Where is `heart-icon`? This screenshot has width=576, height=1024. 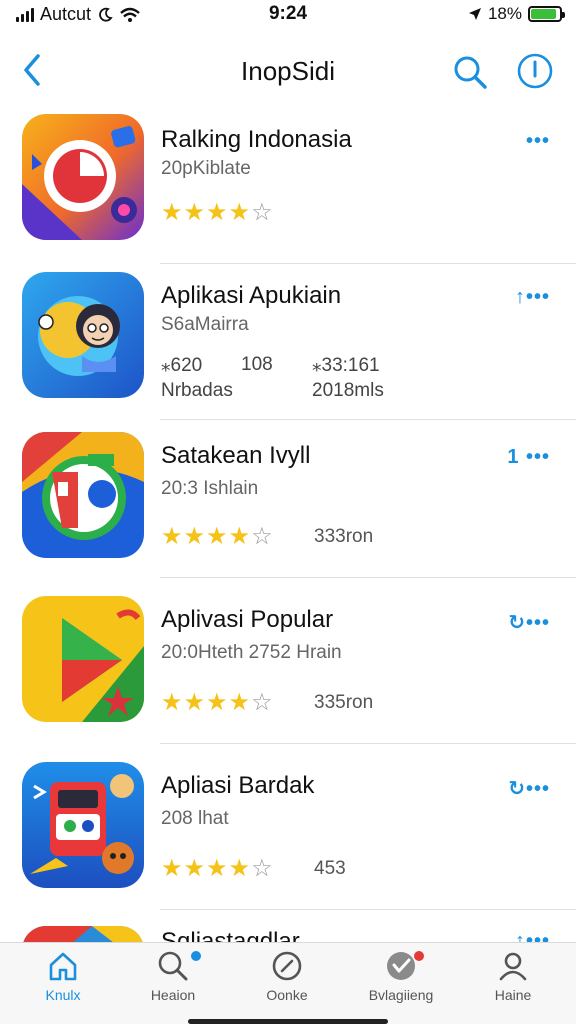
heart-icon is located at coordinates (401, 966).